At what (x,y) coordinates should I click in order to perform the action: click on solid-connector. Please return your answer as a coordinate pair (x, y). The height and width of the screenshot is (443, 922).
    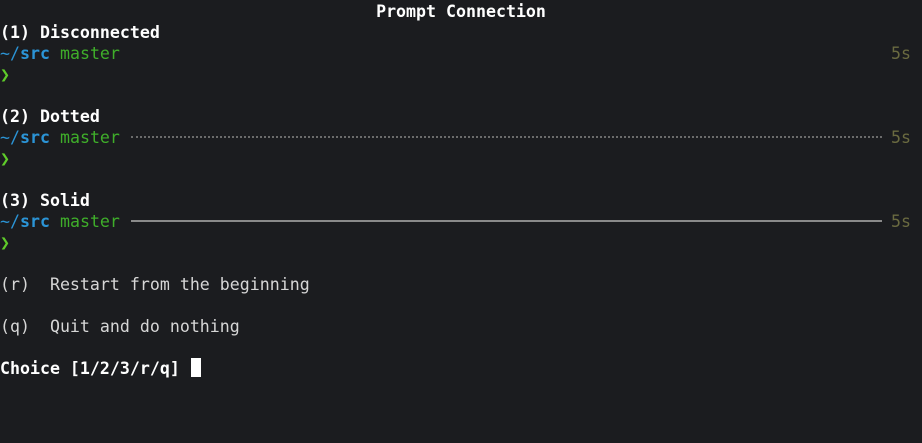
    Looking at the image, I should click on (506, 221).